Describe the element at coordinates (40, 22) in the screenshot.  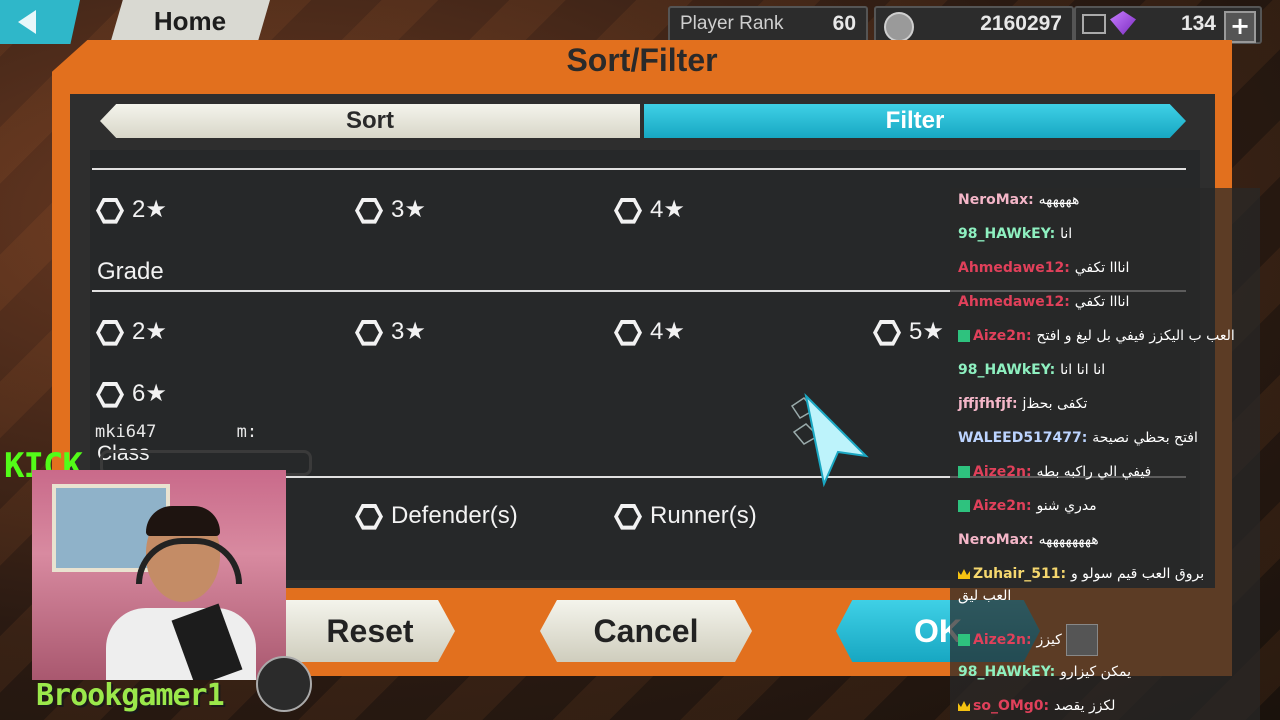
I see `back-button` at that location.